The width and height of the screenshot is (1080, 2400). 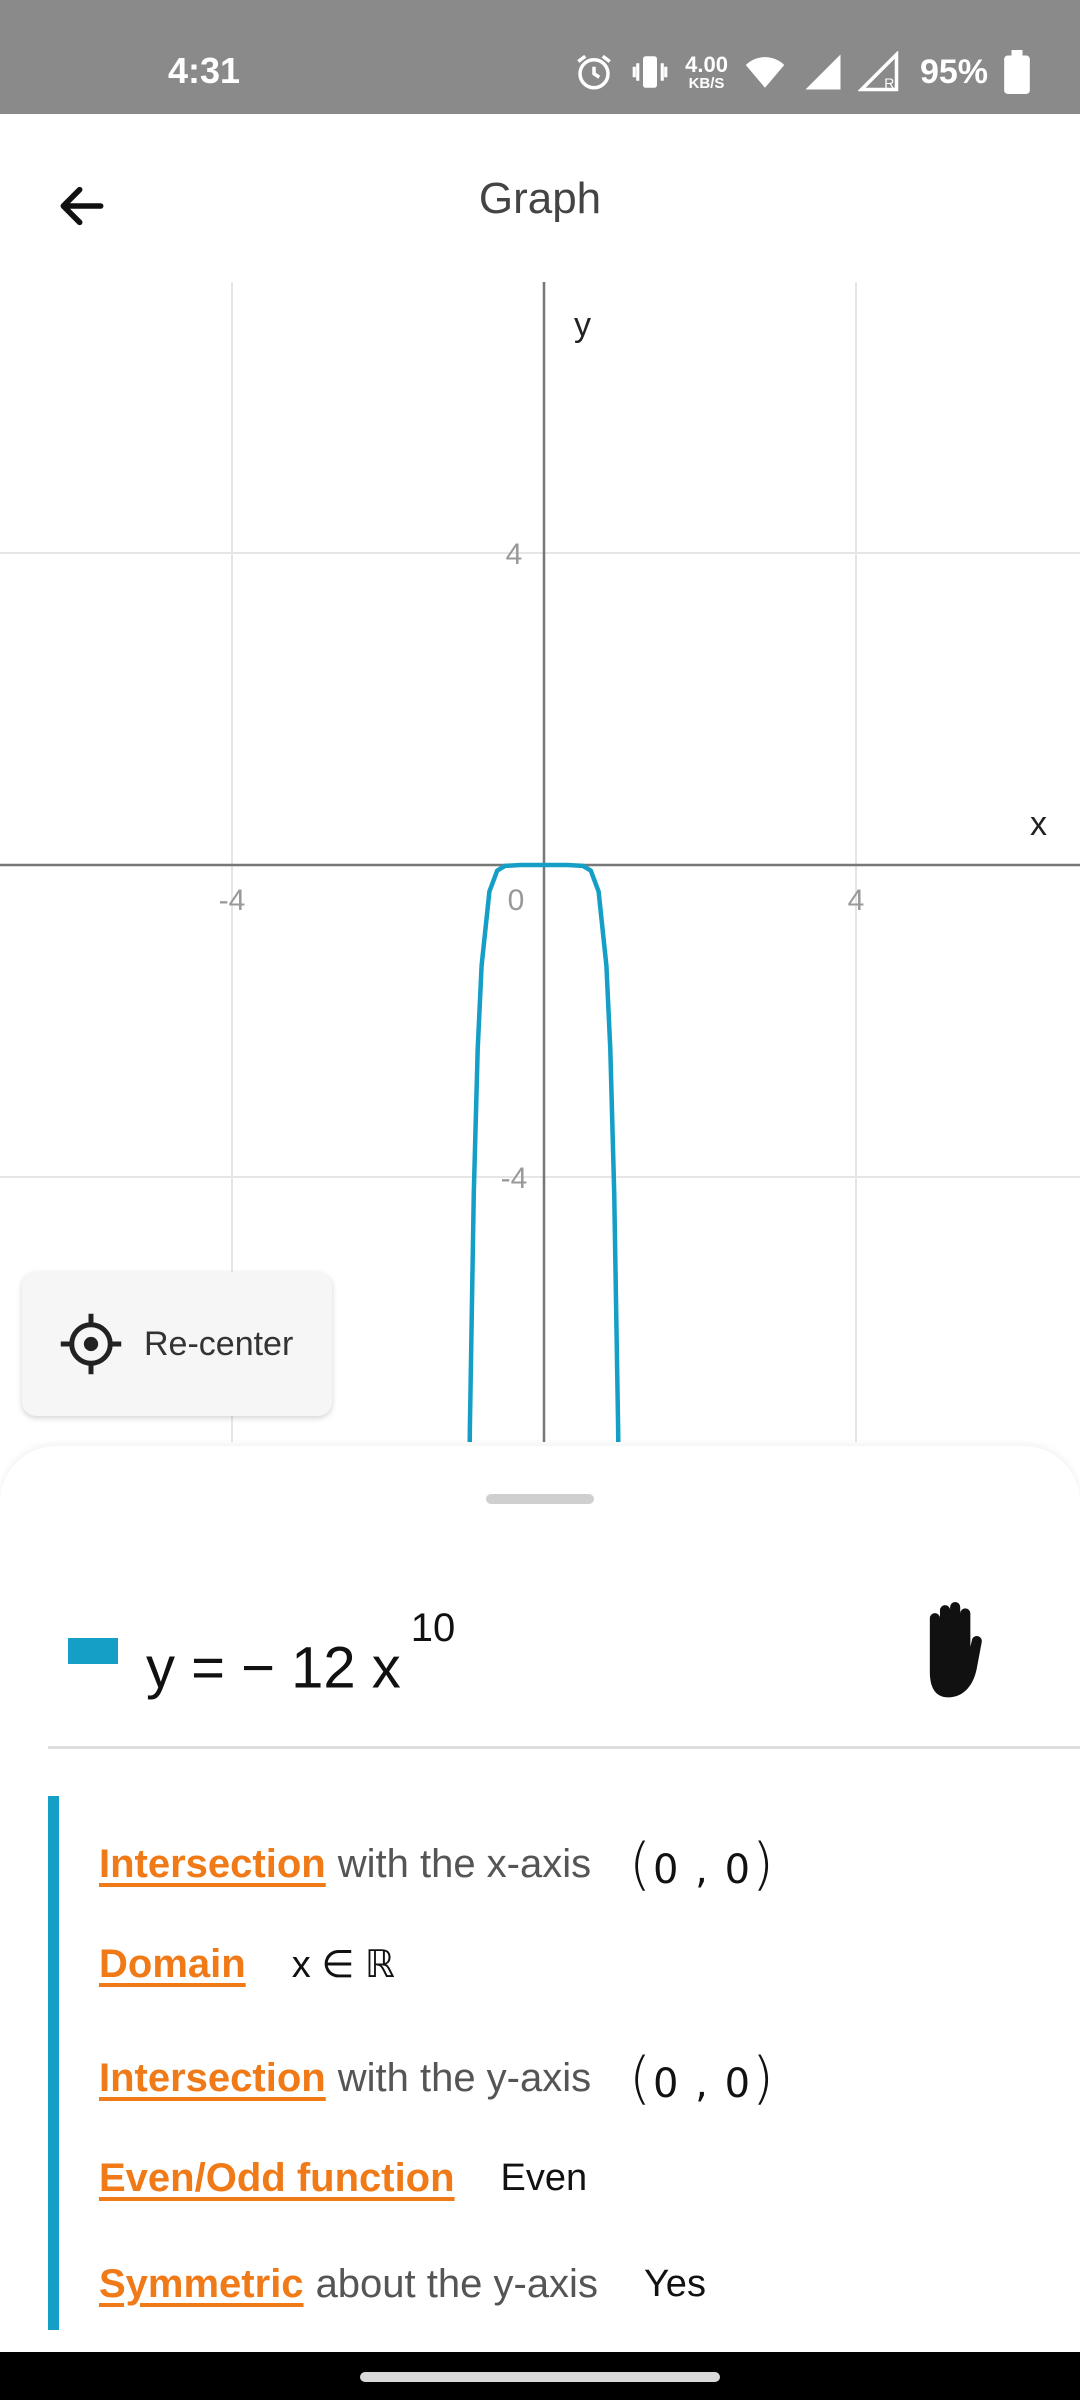 I want to click on app-bar: Graph, so click(x=540, y=198).